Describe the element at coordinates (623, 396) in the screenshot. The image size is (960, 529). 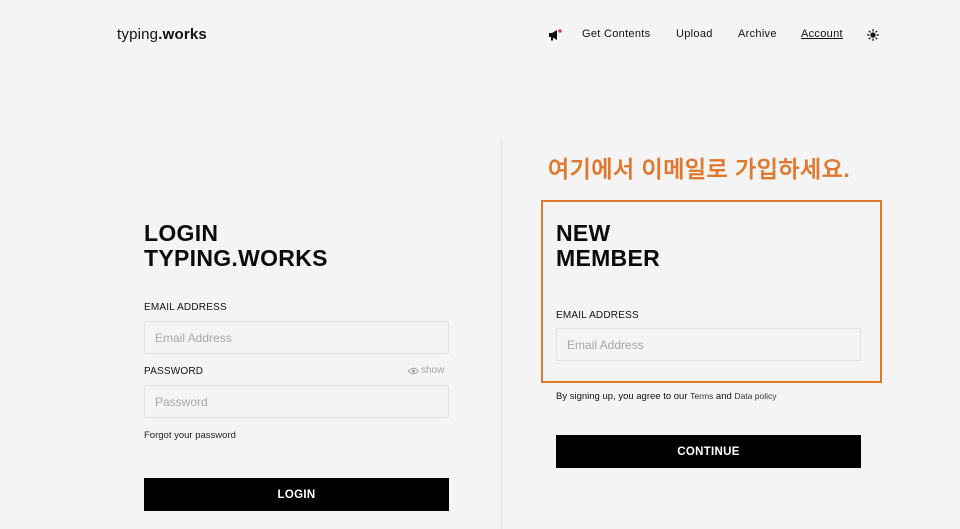
I see `agreement-prefix: By signing up, you agree to our` at that location.